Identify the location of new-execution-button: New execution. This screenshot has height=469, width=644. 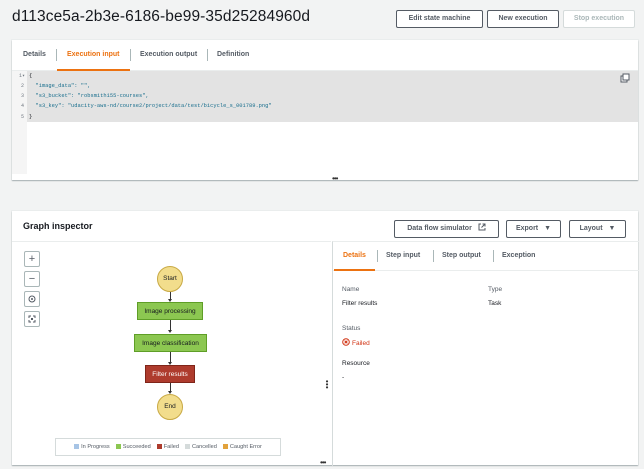
(523, 19).